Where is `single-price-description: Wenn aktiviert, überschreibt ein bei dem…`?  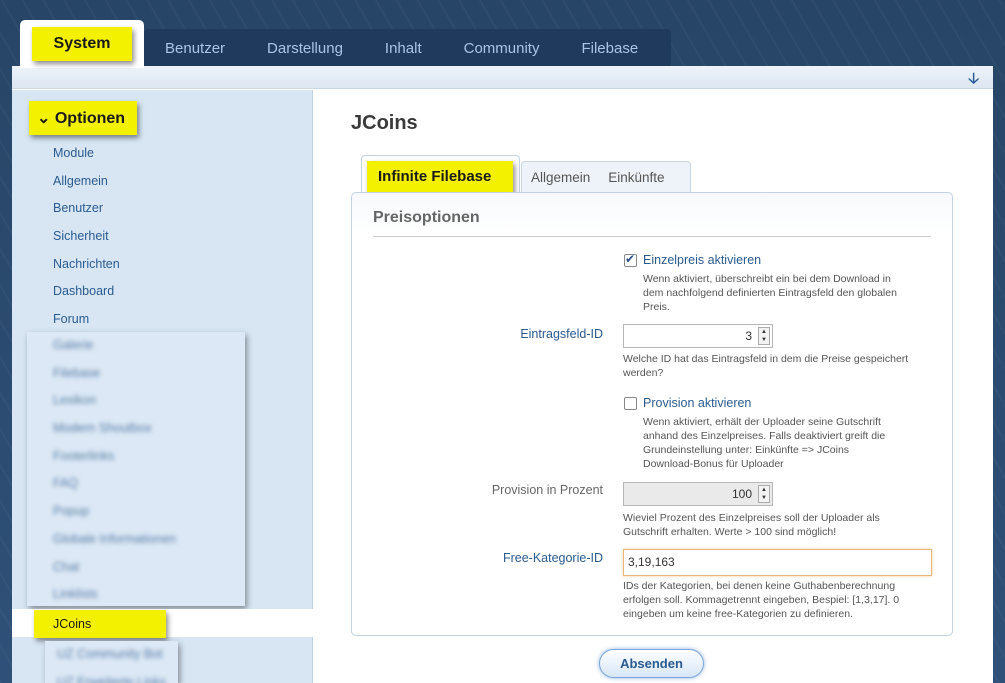 single-price-description: Wenn aktiviert, überschreibt ein bei dem… is located at coordinates (770, 293).